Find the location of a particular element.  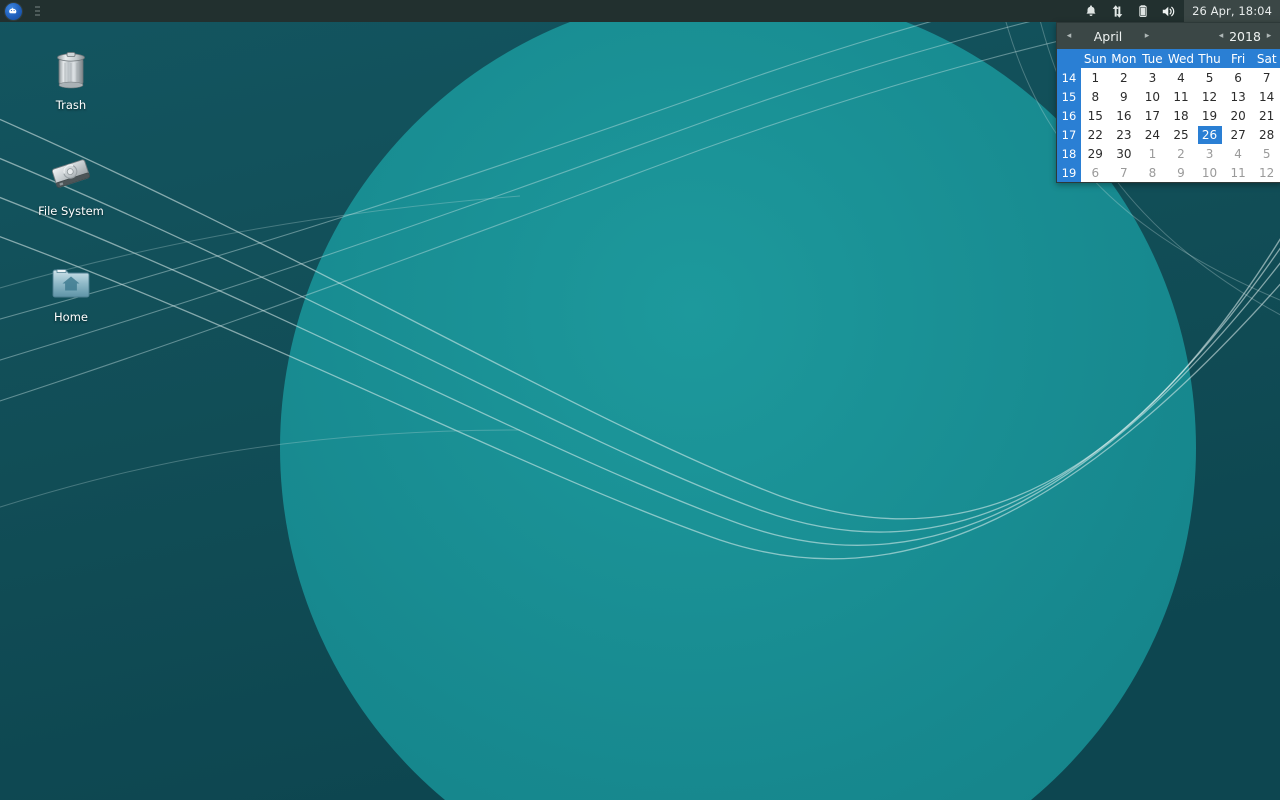

clock-text: 26 Apr, 18:04 is located at coordinates (1232, 11).